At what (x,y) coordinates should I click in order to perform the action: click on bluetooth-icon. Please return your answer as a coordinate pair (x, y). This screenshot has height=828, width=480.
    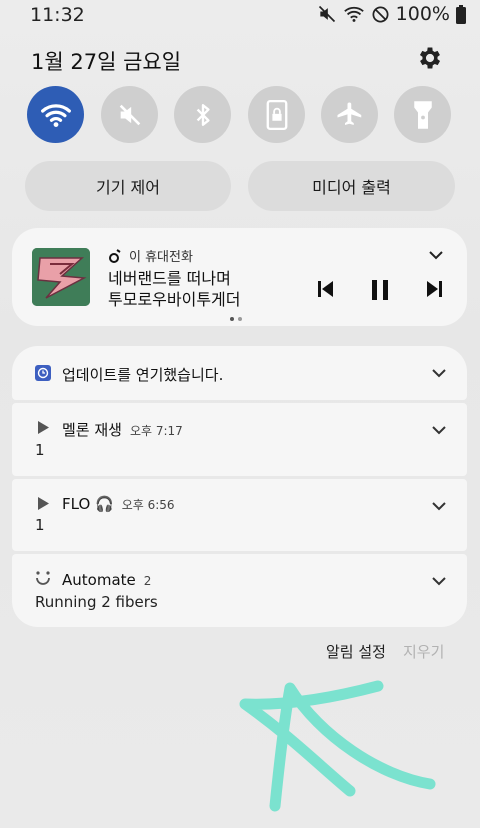
    Looking at the image, I should click on (203, 114).